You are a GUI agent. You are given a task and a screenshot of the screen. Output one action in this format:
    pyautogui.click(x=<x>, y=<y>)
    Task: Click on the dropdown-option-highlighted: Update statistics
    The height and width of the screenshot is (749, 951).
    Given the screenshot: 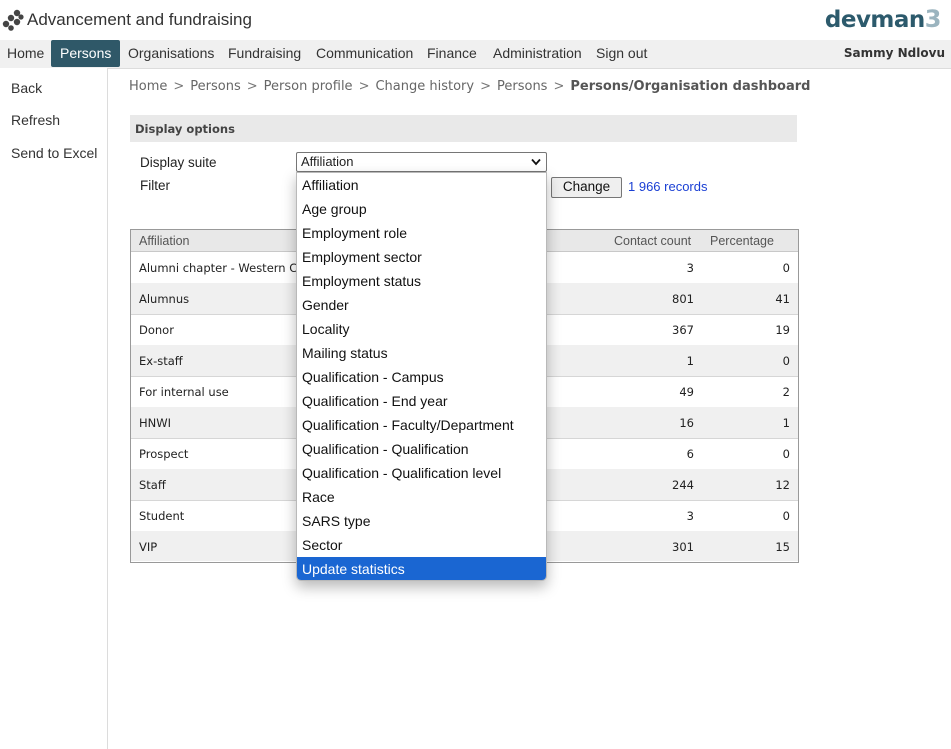 What is the action you would take?
    pyautogui.click(x=421, y=568)
    